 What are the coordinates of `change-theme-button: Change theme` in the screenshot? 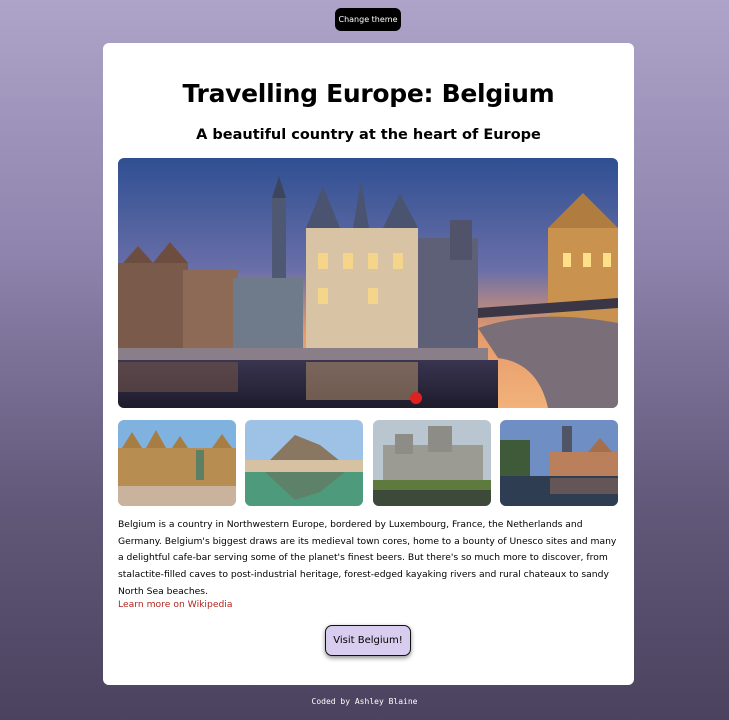 It's located at (368, 19).